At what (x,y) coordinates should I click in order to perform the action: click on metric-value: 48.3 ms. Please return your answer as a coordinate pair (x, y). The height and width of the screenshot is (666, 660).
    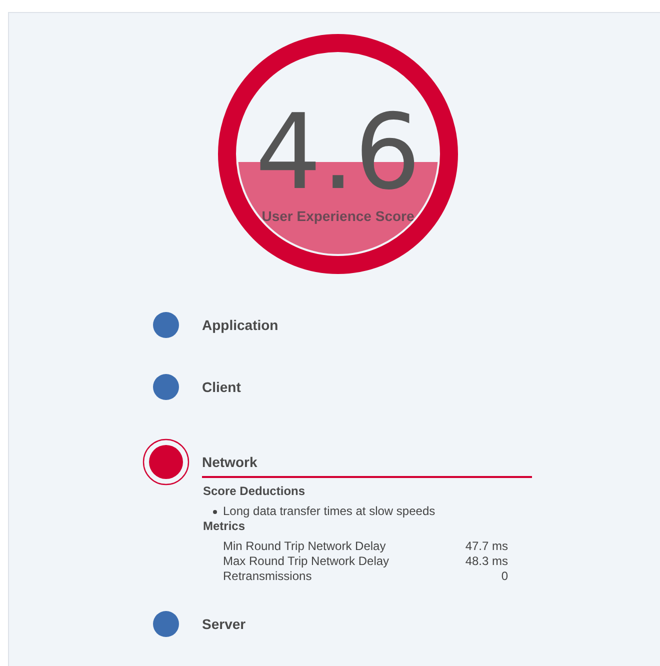
    Looking at the image, I should click on (486, 561).